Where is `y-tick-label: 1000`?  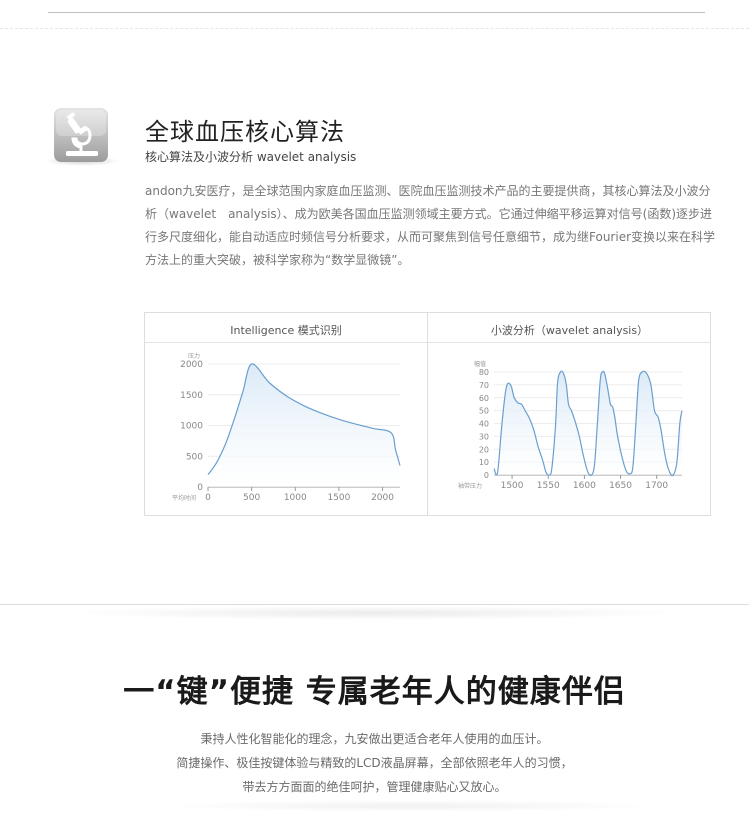
y-tick-label: 1000 is located at coordinates (191, 427).